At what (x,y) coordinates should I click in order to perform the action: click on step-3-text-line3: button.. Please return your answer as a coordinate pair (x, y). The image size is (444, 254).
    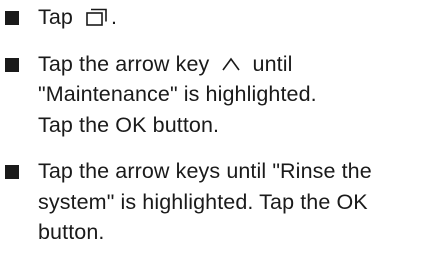
    Looking at the image, I should click on (71, 232).